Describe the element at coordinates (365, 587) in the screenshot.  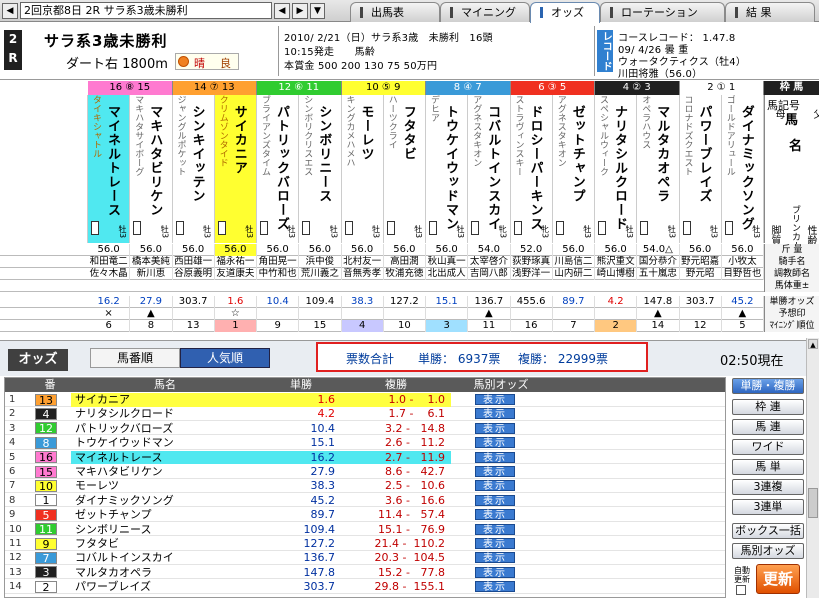
I see `odds-row: 14 2 パワーブレイズ 303.7 29.8 - 155.1 表示` at that location.